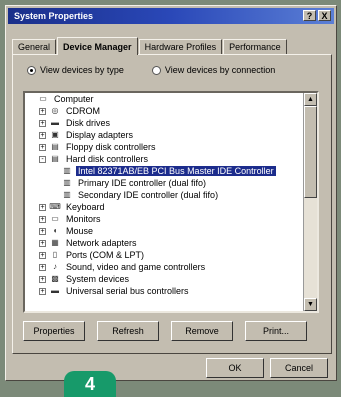  What do you see at coordinates (148, 195) in the screenshot?
I see `device-tree-item-label: Secondary IDE controller (dual fifo)` at bounding box center [148, 195].